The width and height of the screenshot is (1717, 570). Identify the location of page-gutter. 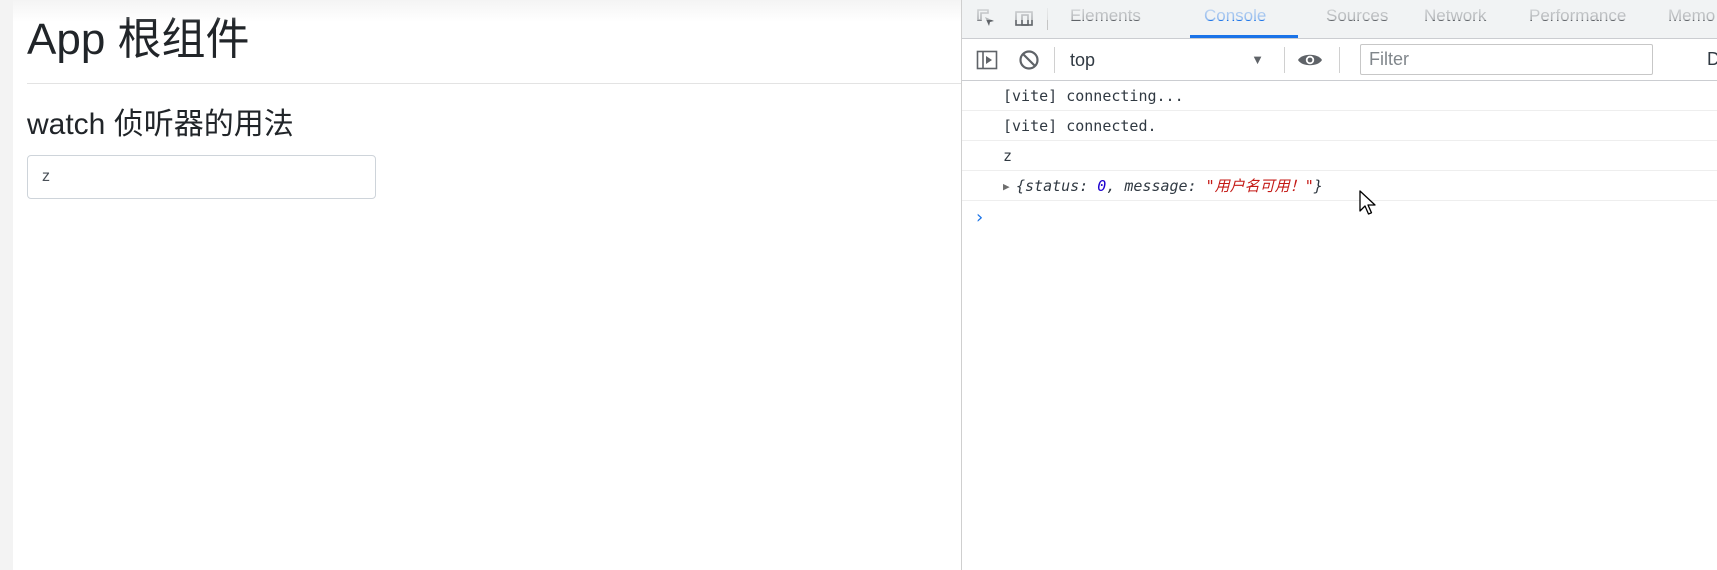
(6, 285).